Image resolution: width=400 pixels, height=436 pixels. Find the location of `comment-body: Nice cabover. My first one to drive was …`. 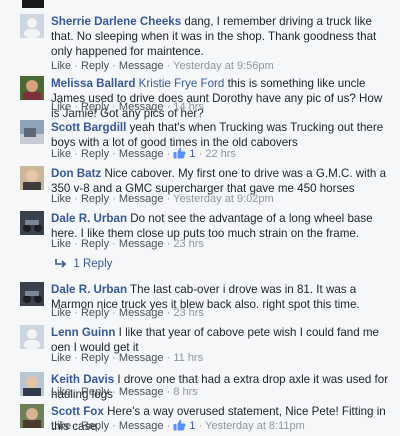

comment-body: Nice cabover. My first one to drive was … is located at coordinates (219, 181).